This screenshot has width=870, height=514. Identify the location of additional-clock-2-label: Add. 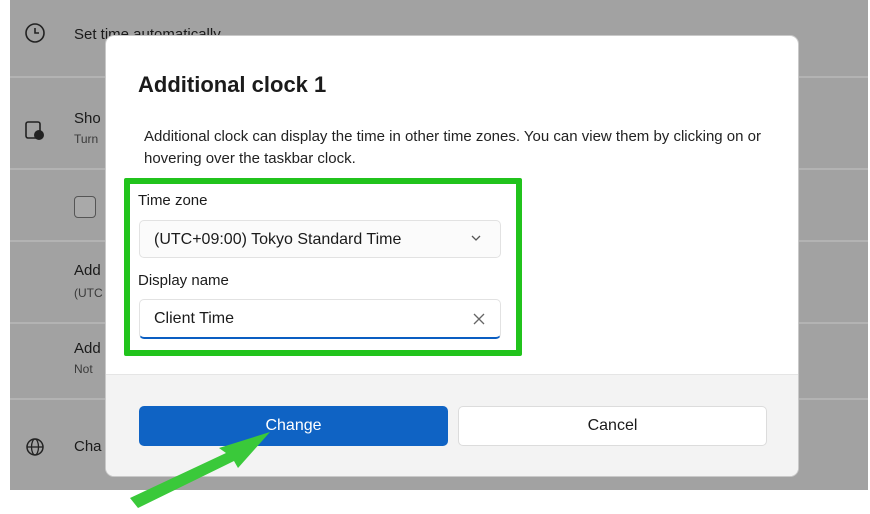
(87, 348).